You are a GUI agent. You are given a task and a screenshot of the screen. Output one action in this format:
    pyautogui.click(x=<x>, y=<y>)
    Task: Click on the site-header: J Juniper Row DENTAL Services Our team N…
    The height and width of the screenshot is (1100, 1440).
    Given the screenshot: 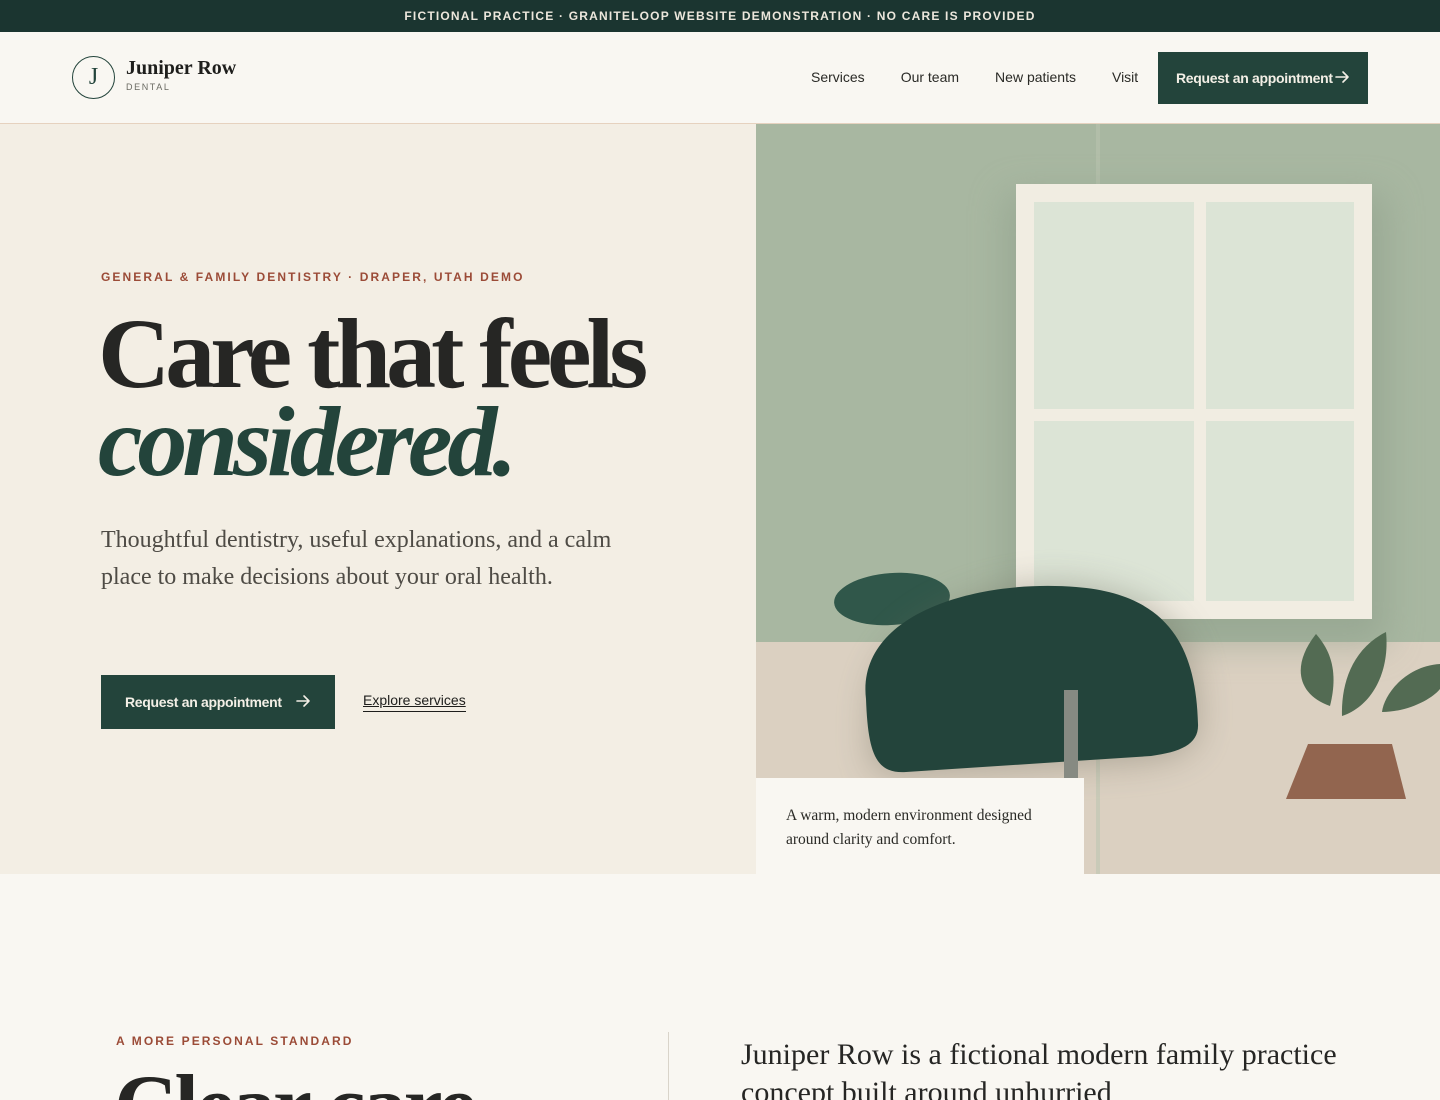 What is the action you would take?
    pyautogui.click(x=720, y=78)
    